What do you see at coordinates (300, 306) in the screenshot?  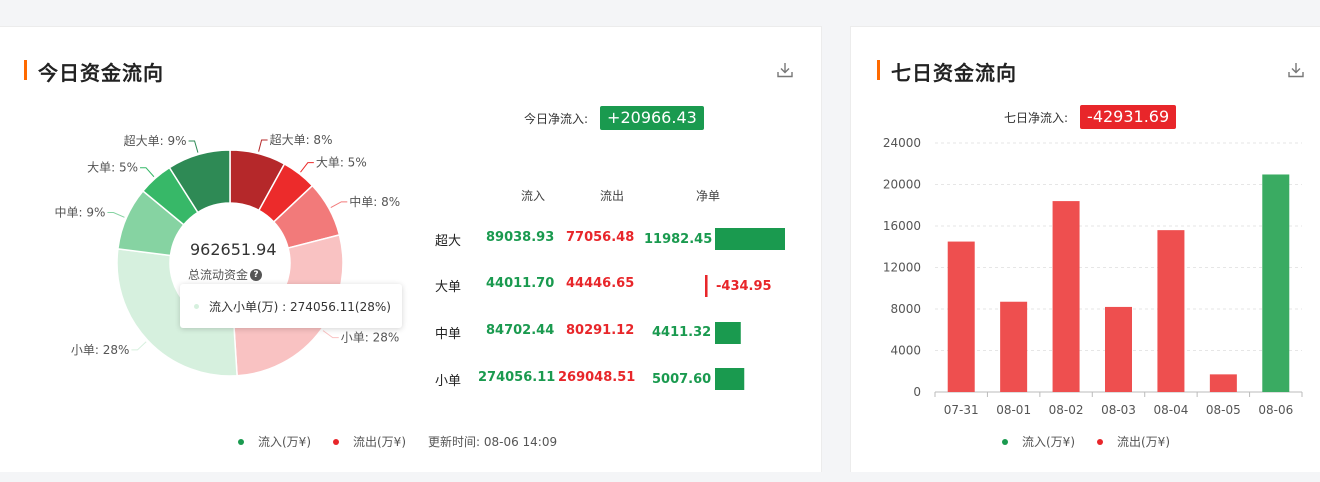 I see `tooltip-text: 流入小单(万) : 274056.11(28%)` at bounding box center [300, 306].